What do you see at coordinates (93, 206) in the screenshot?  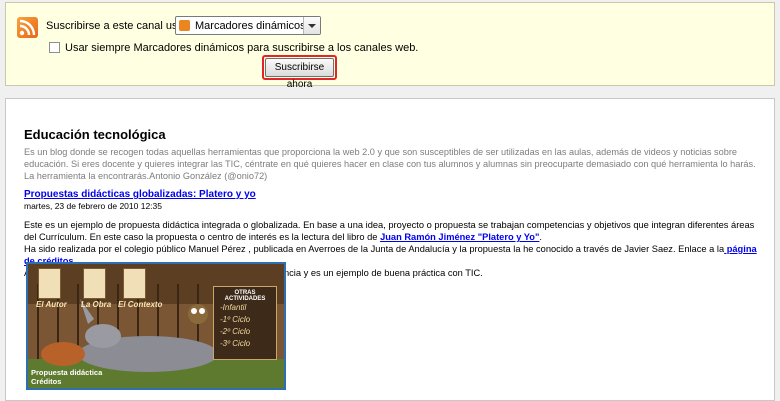 I see `post-date: martes, 23 de febrero de 2010 12:35` at bounding box center [93, 206].